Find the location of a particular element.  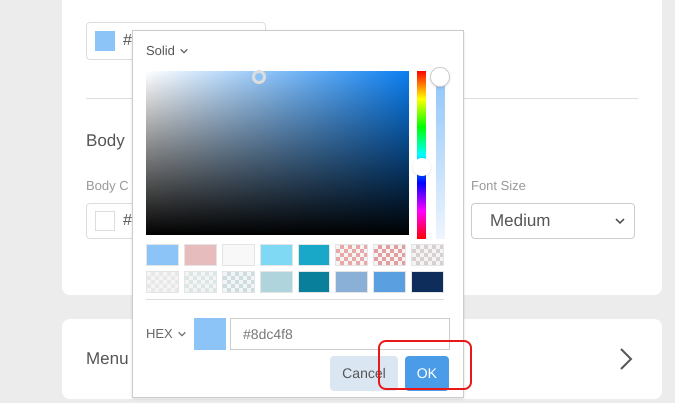

field-label: Font Size is located at coordinates (499, 185).